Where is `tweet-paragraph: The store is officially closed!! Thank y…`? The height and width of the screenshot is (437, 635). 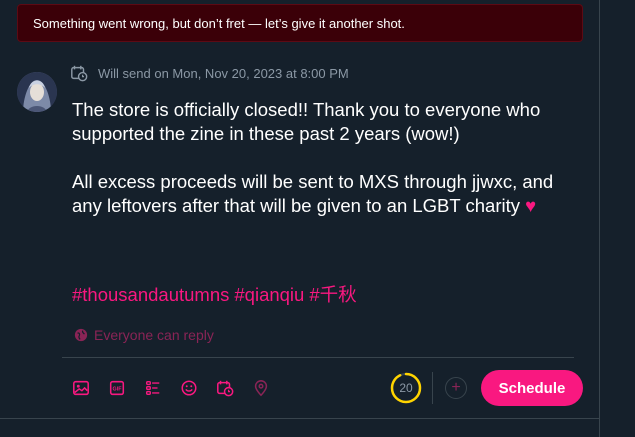
tweet-paragraph: The store is officially closed!! Thank y… is located at coordinates (306, 121).